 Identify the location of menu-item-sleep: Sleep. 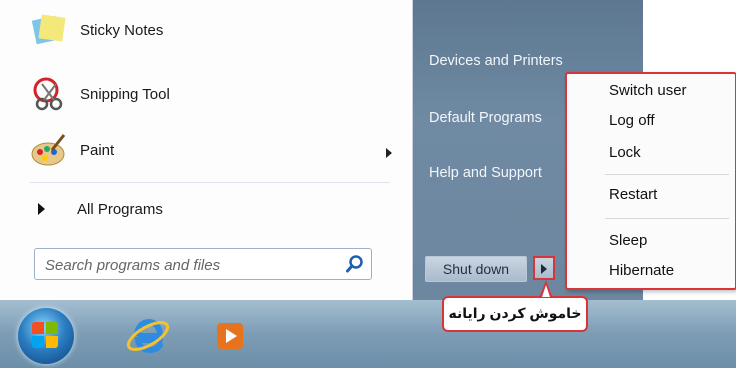
(628, 240).